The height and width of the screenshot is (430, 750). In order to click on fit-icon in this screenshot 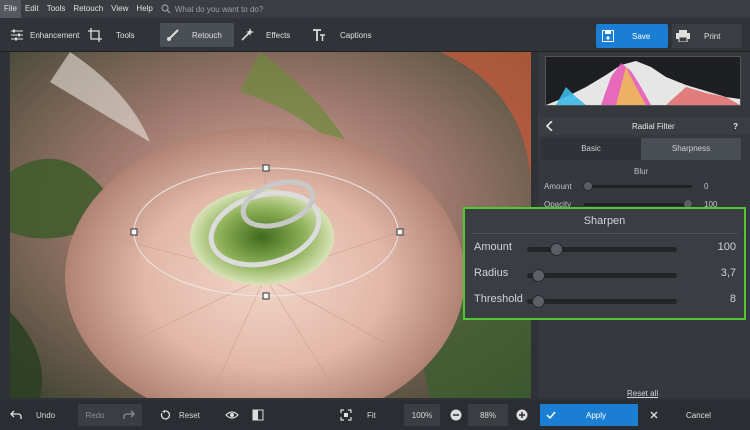, I will do `click(346, 415)`.